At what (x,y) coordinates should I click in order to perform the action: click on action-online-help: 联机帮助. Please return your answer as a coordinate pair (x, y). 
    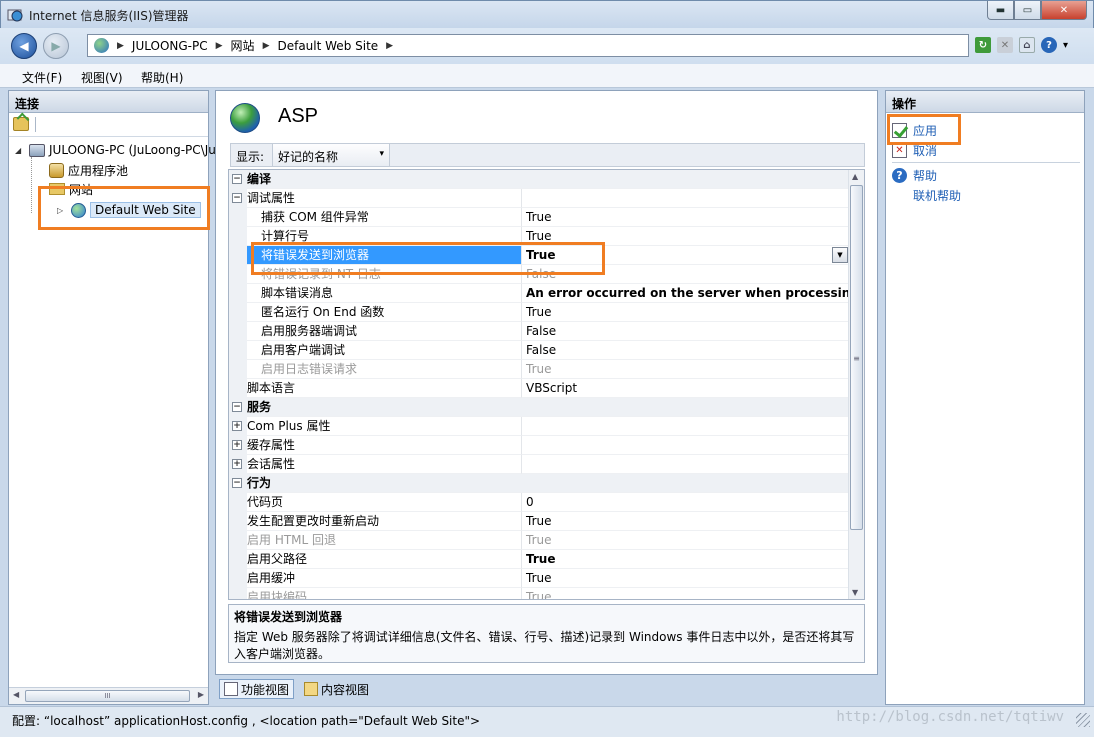
    Looking at the image, I should click on (937, 195).